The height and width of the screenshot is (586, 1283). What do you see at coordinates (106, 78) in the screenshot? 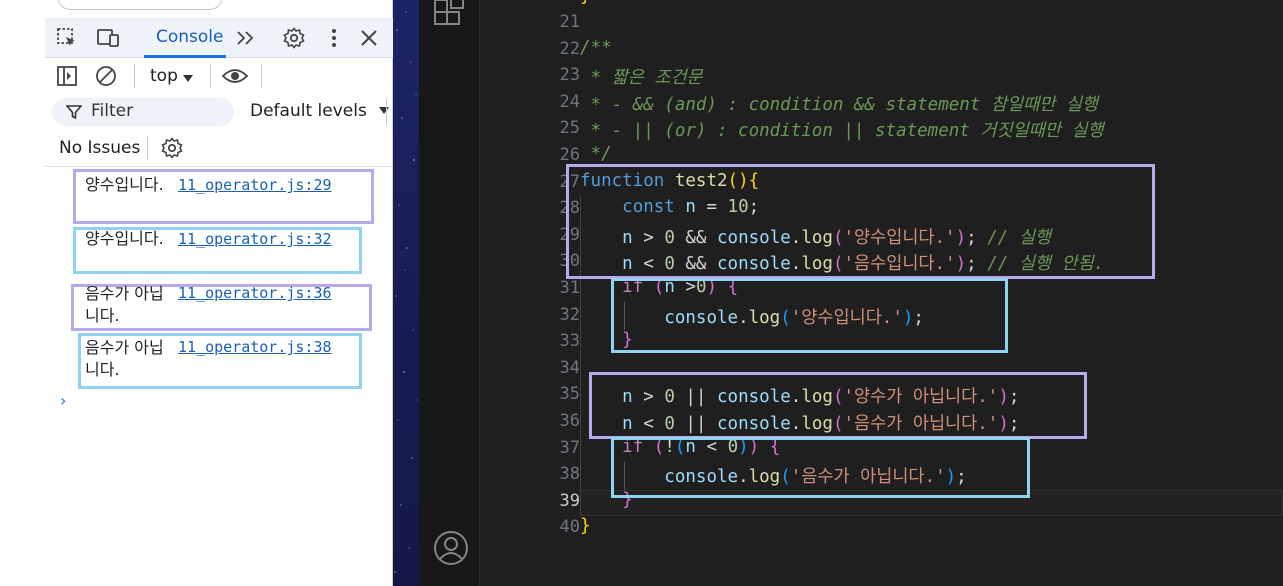
I see `clear-console-icon` at bounding box center [106, 78].